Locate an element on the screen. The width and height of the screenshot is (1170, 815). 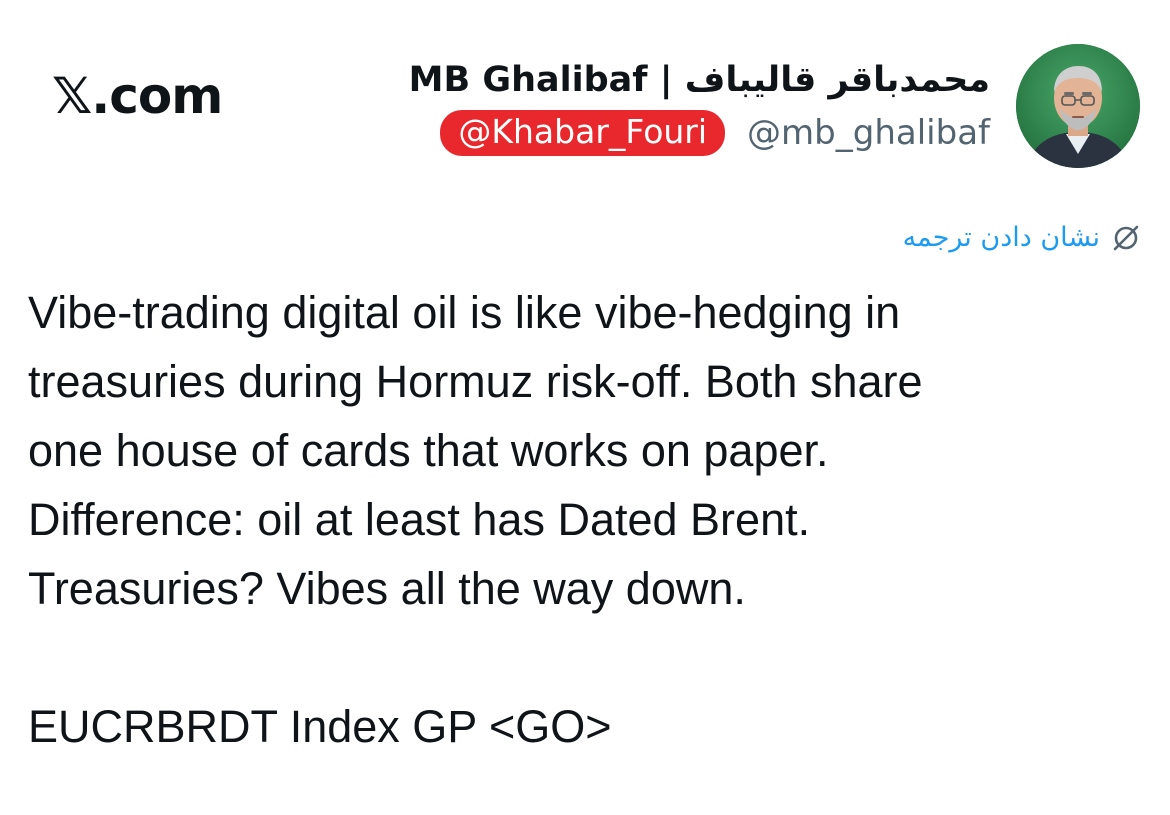
globe-translate-icon is located at coordinates (1126, 238).